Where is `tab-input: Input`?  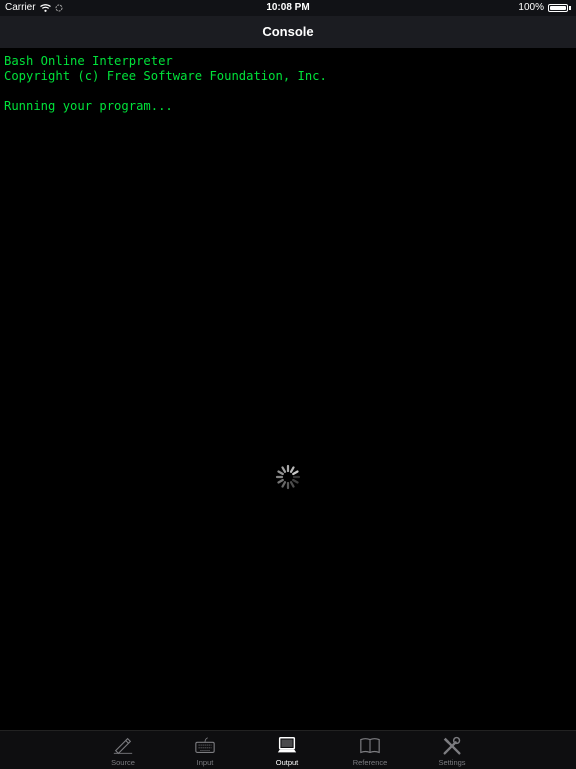
tab-input: Input is located at coordinates (205, 752).